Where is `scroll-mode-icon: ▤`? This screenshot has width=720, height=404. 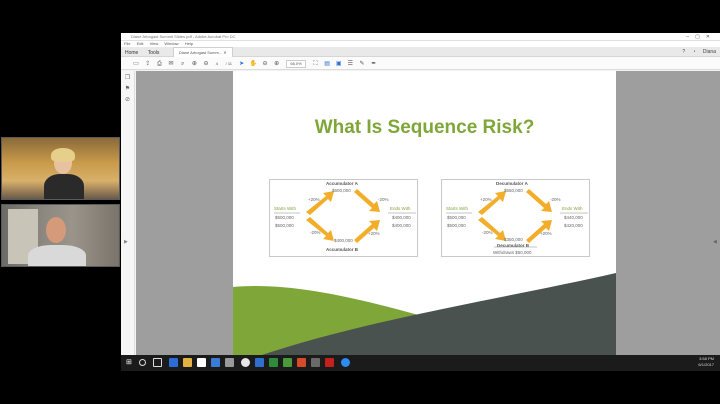
scroll-mode-icon: ▤ is located at coordinates (327, 64).